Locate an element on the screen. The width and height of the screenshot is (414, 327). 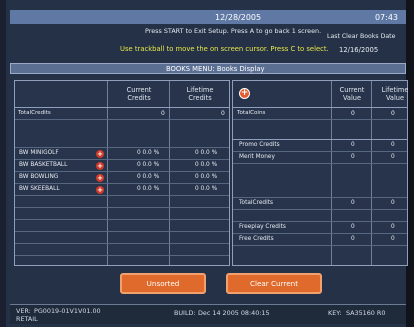
free-credits-lifetime: 0 is located at coordinates (393, 239).